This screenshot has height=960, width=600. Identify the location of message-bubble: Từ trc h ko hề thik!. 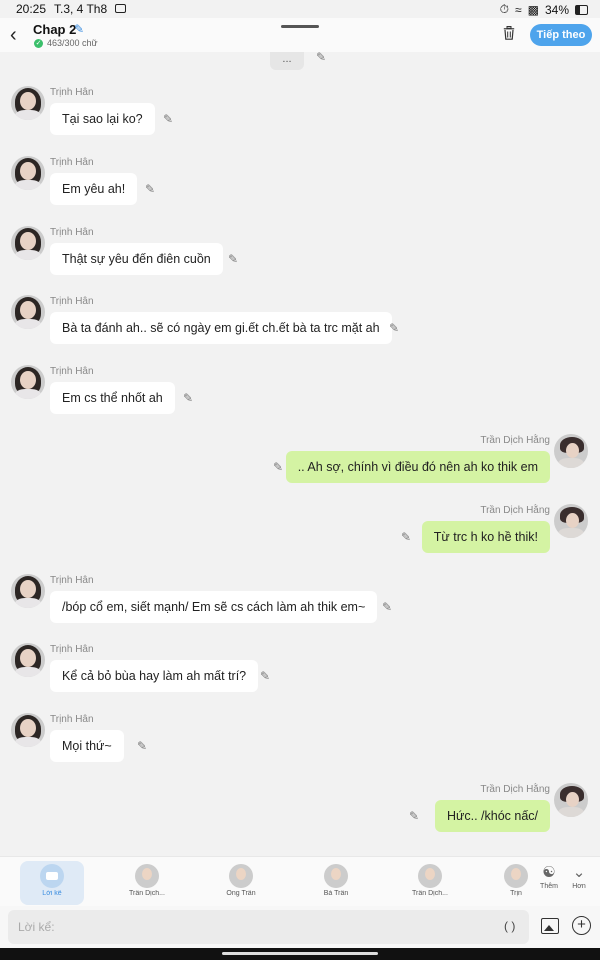
(485, 537).